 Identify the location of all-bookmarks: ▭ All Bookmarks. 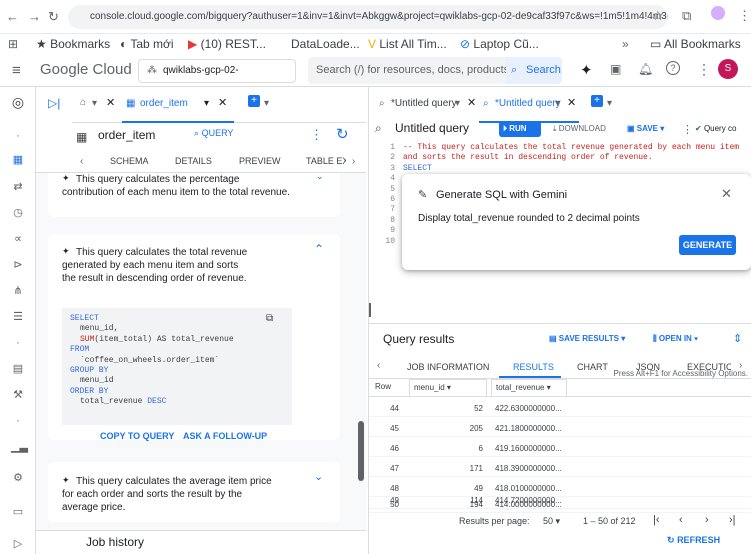
(695, 44).